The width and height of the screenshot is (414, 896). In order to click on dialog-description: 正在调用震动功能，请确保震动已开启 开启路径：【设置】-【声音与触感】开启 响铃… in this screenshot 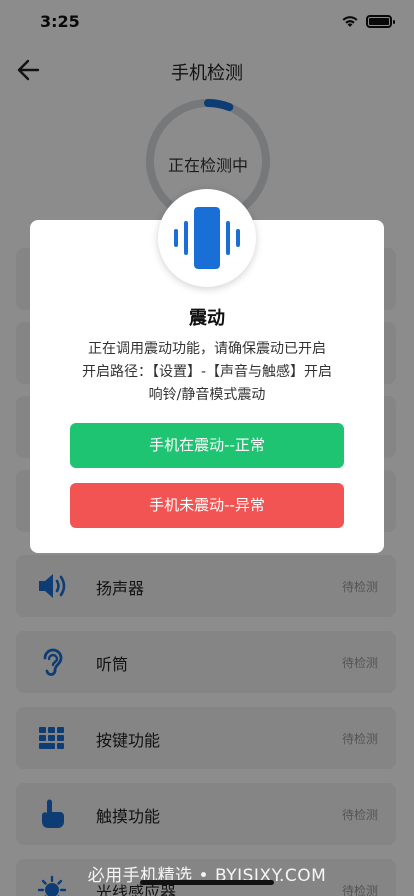, I will do `click(207, 372)`.